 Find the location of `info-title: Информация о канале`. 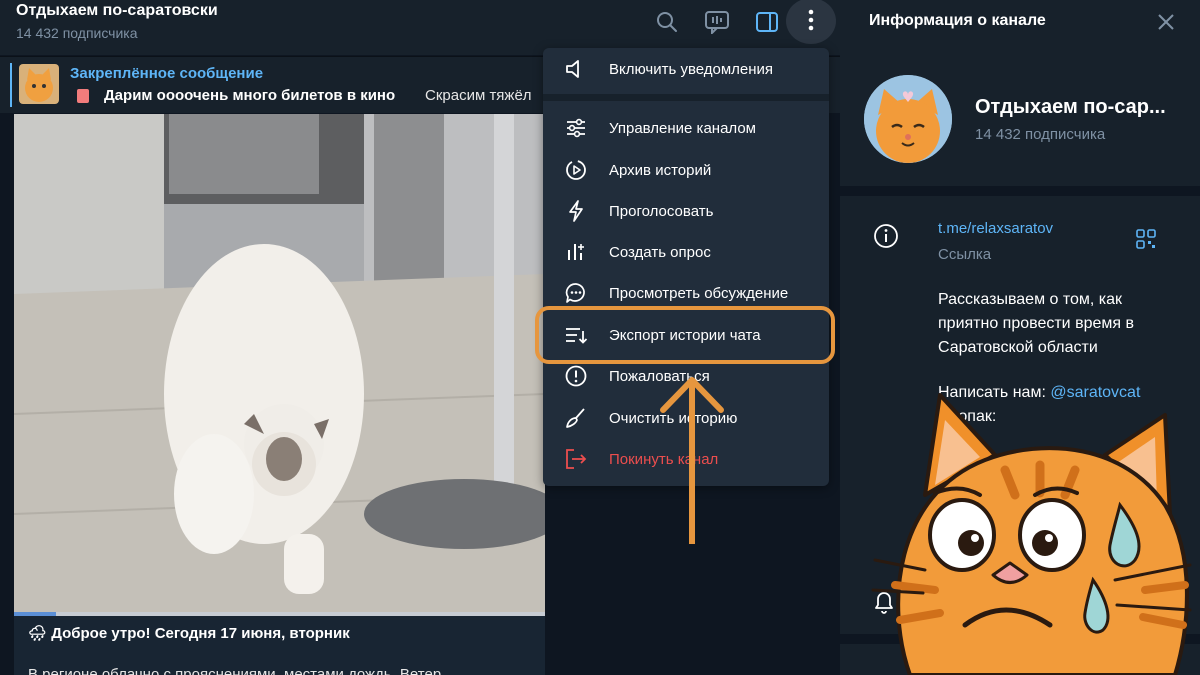

info-title: Информация о канале is located at coordinates (957, 20).